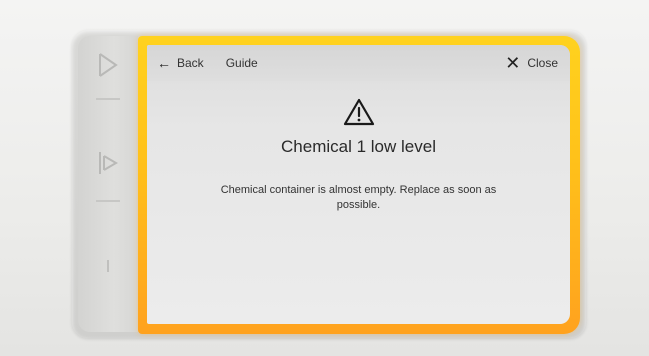 The image size is (649, 356). I want to click on back-arrow-icon: ←, so click(164, 63).